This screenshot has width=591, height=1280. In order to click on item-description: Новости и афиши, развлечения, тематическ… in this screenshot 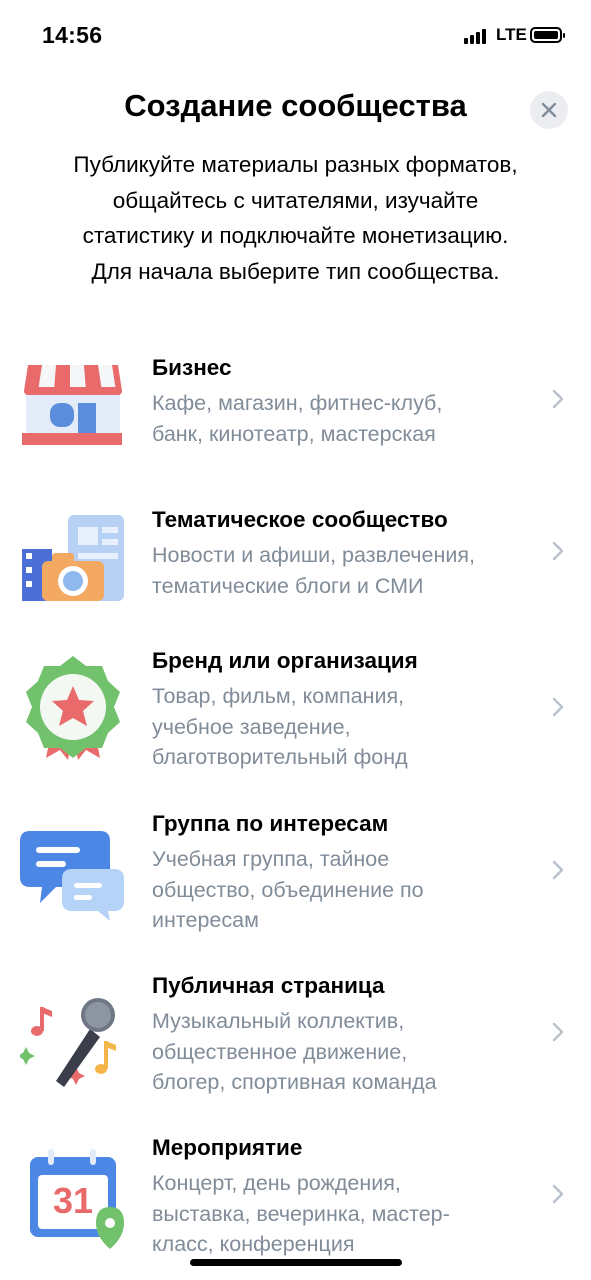, I will do `click(342, 570)`.